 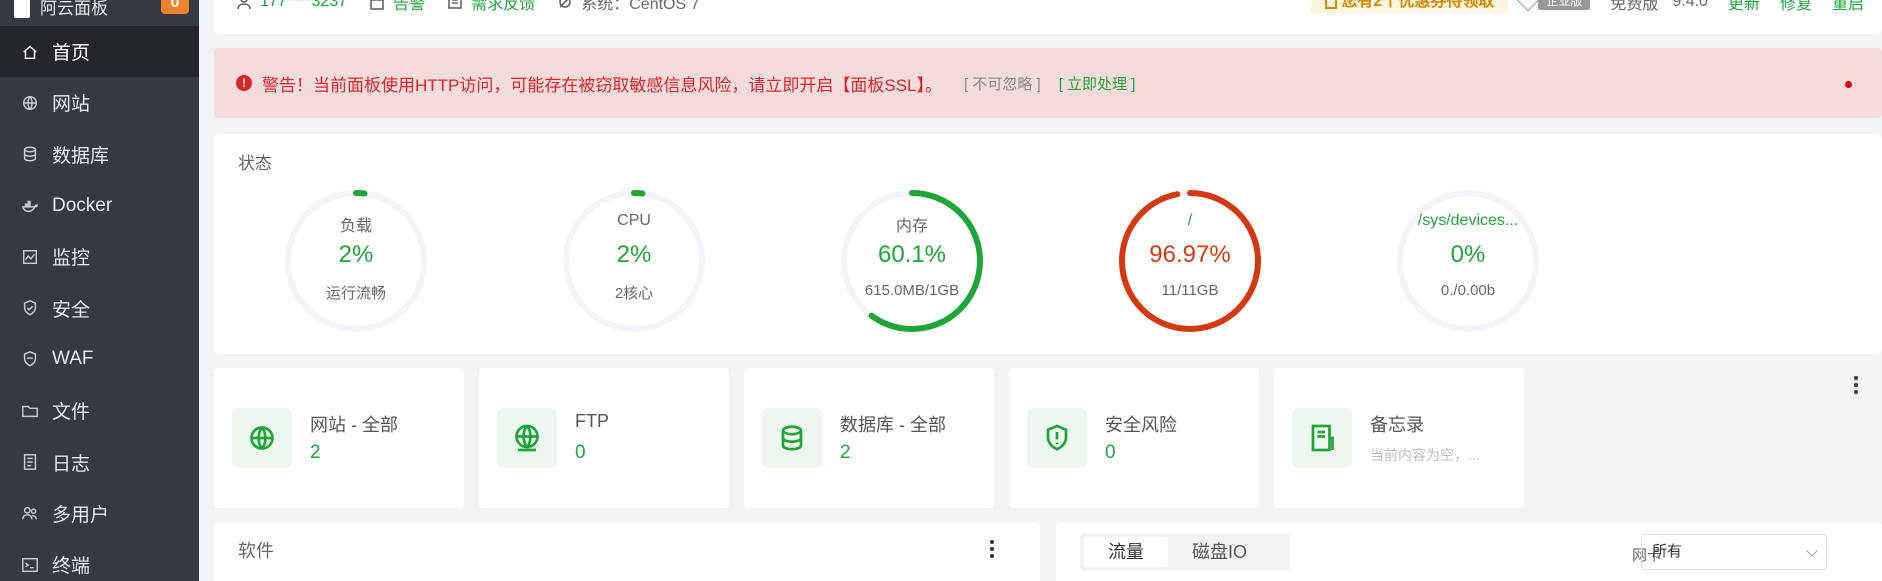 I want to click on restart-link: 重启, so click(x=1848, y=7).